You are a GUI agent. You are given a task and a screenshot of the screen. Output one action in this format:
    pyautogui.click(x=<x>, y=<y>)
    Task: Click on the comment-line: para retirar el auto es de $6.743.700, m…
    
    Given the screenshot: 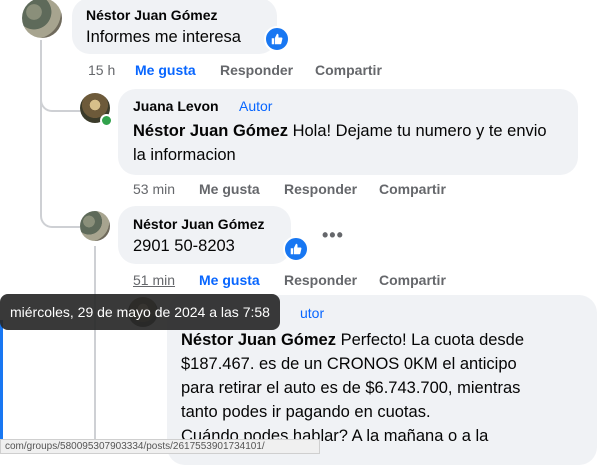 What is the action you would take?
    pyautogui.click(x=351, y=388)
    